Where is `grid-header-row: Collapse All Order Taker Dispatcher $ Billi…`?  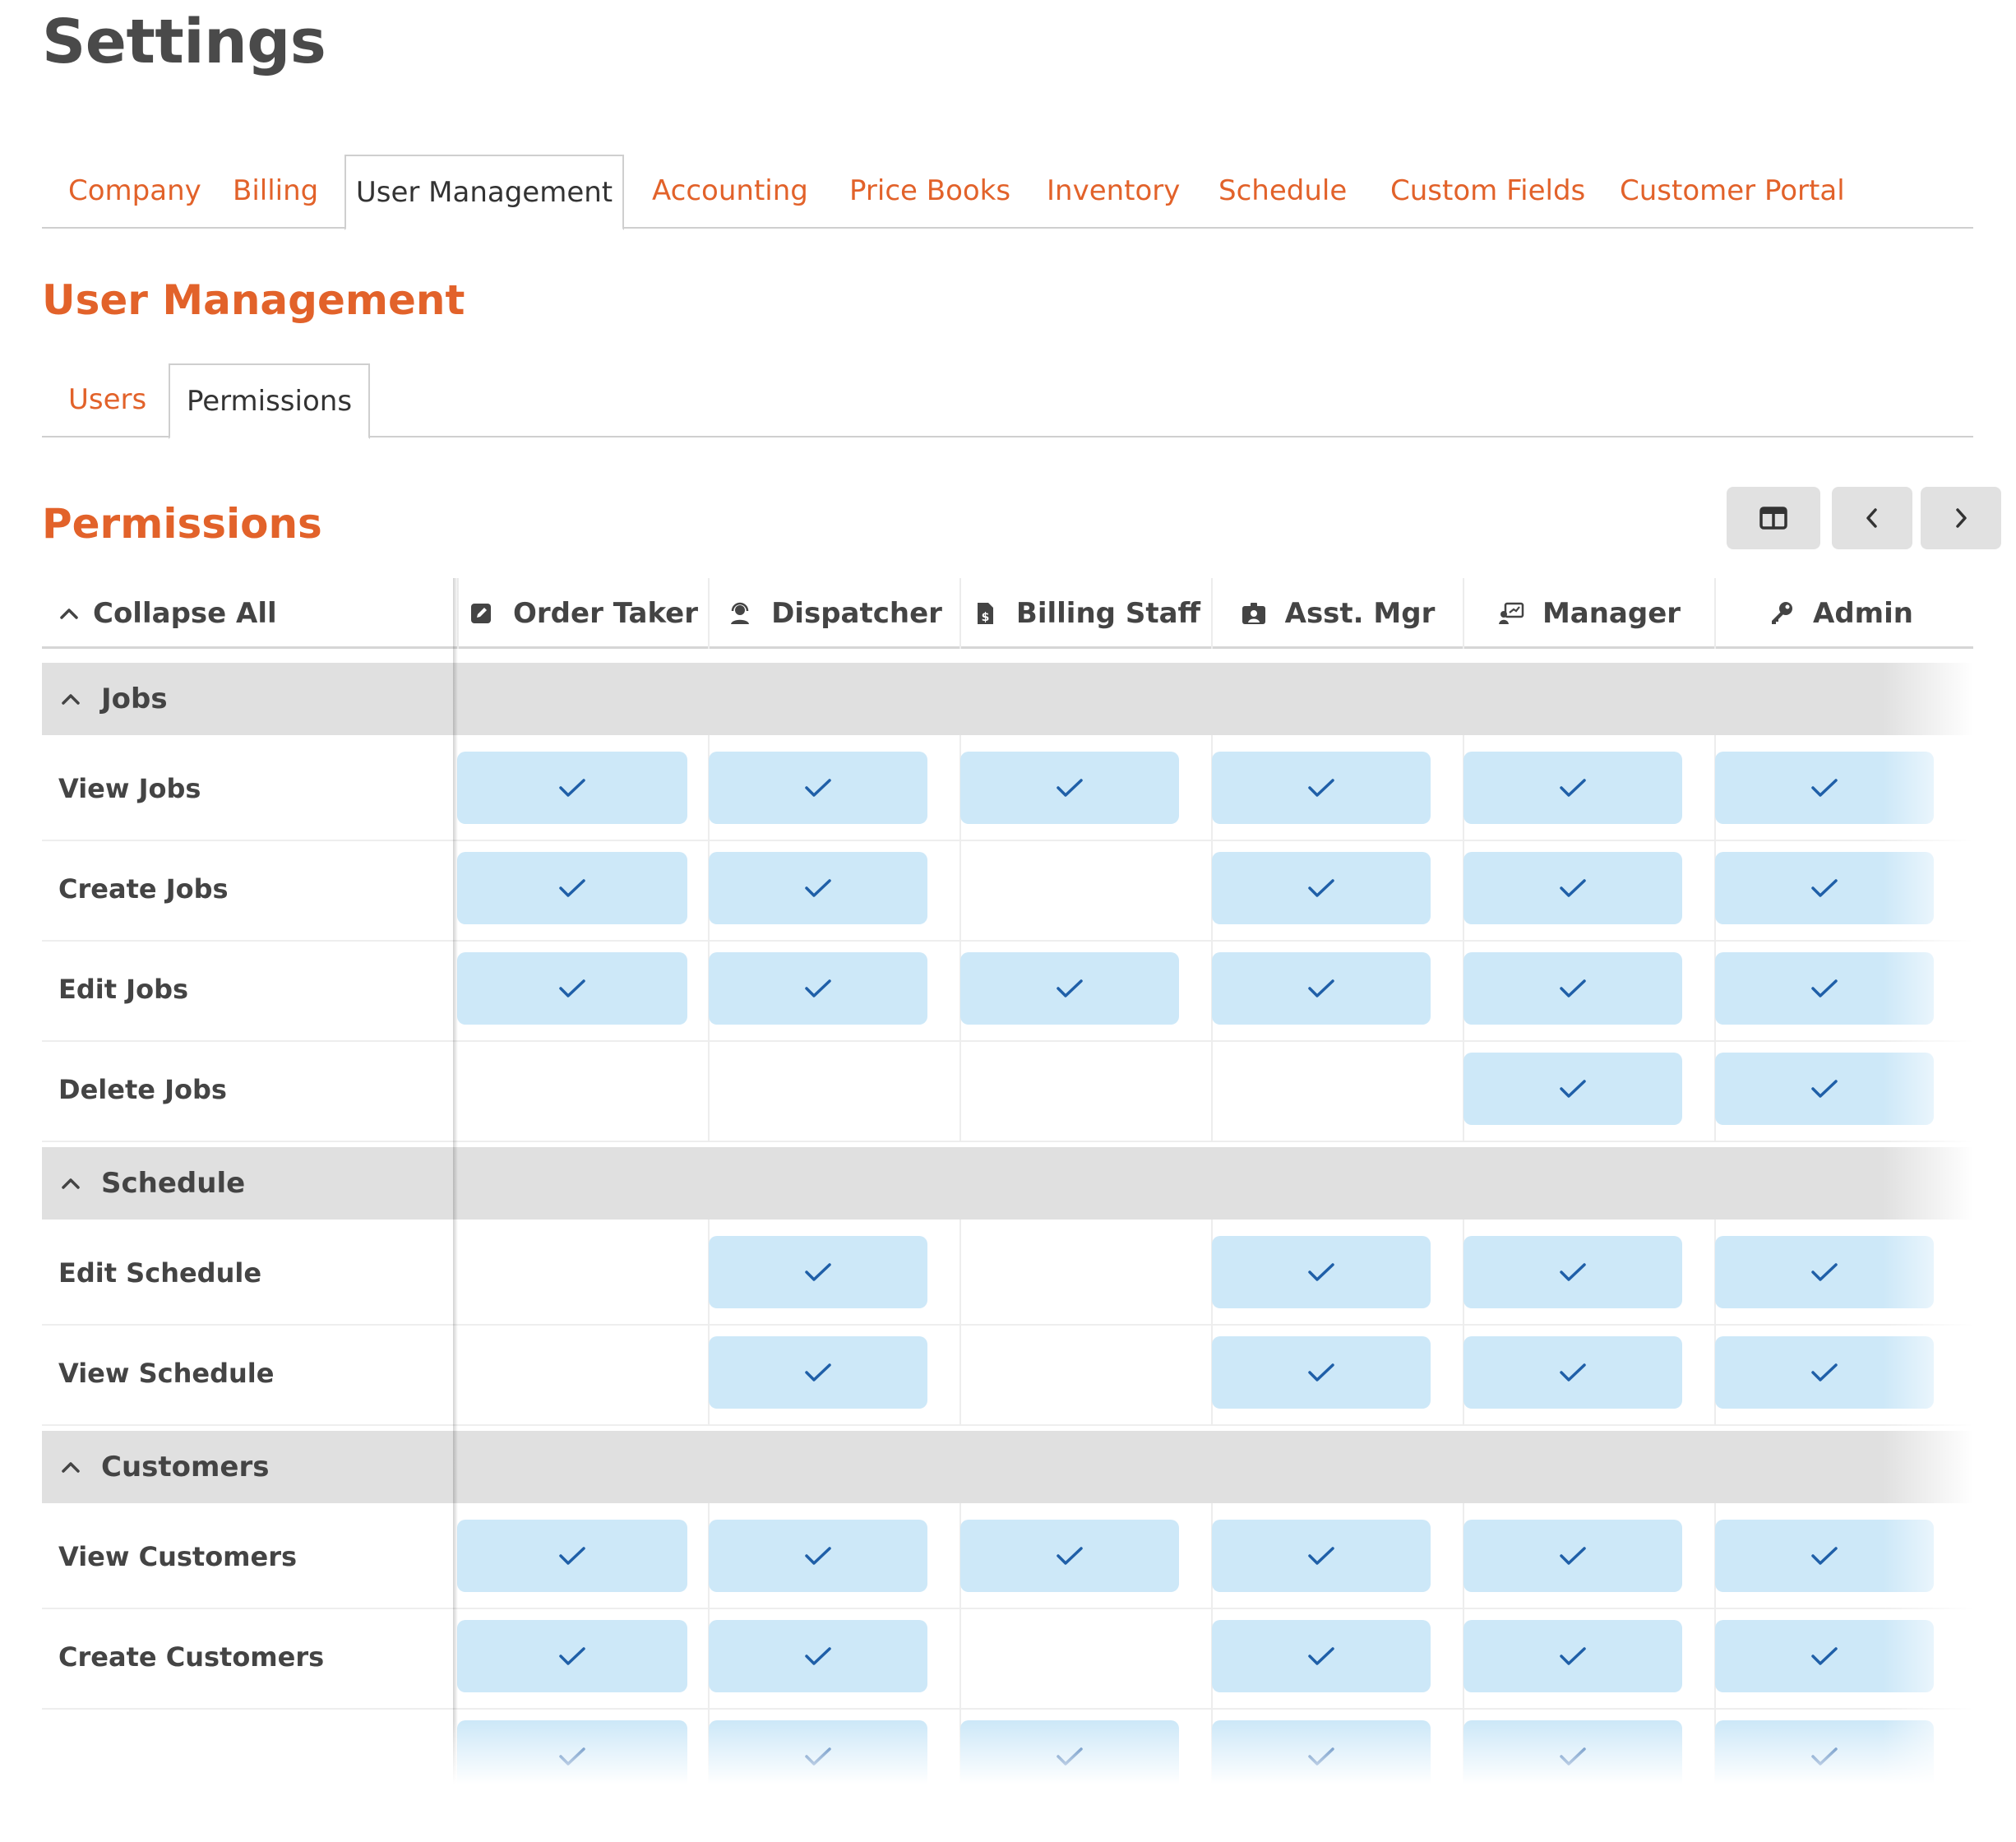
grid-header-row: Collapse All Order Taker Dispatcher $ Billi… is located at coordinates (1007, 613).